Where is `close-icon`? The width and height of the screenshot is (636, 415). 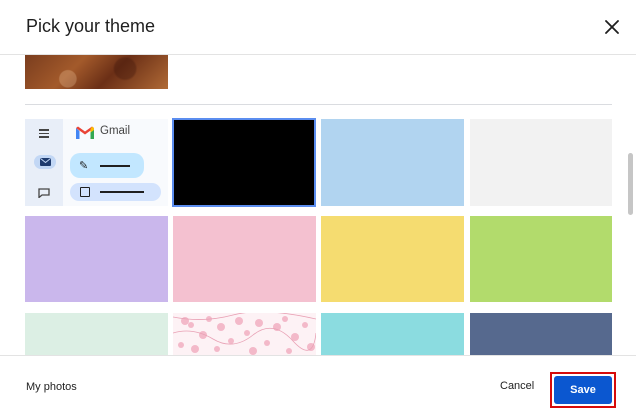 close-icon is located at coordinates (612, 27).